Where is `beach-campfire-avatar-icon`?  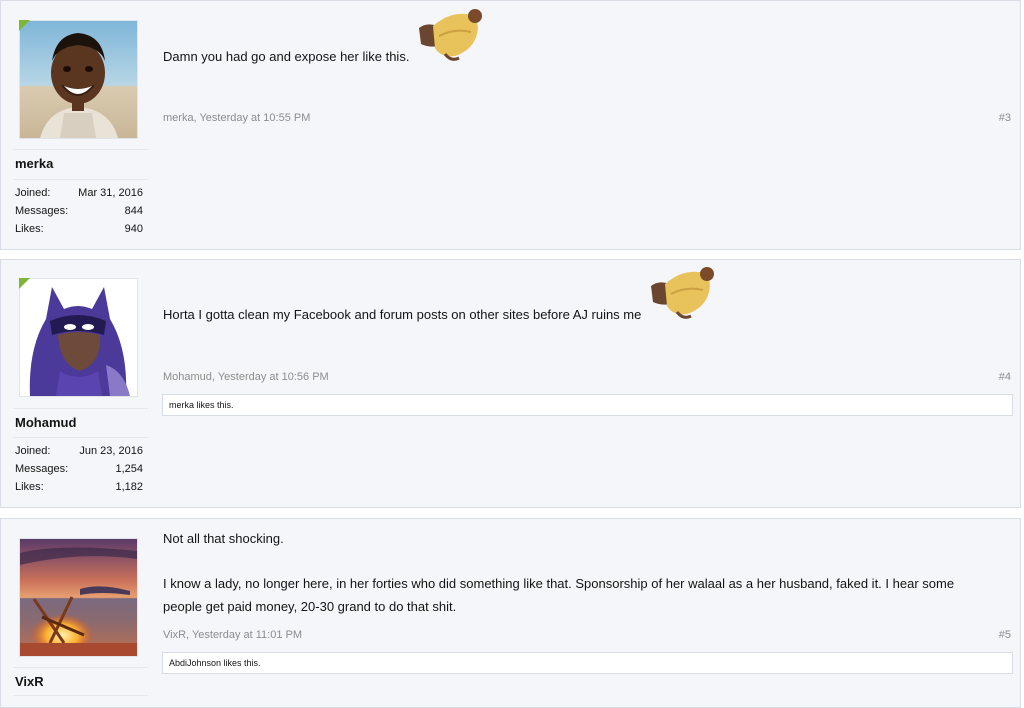 beach-campfire-avatar-icon is located at coordinates (78, 597).